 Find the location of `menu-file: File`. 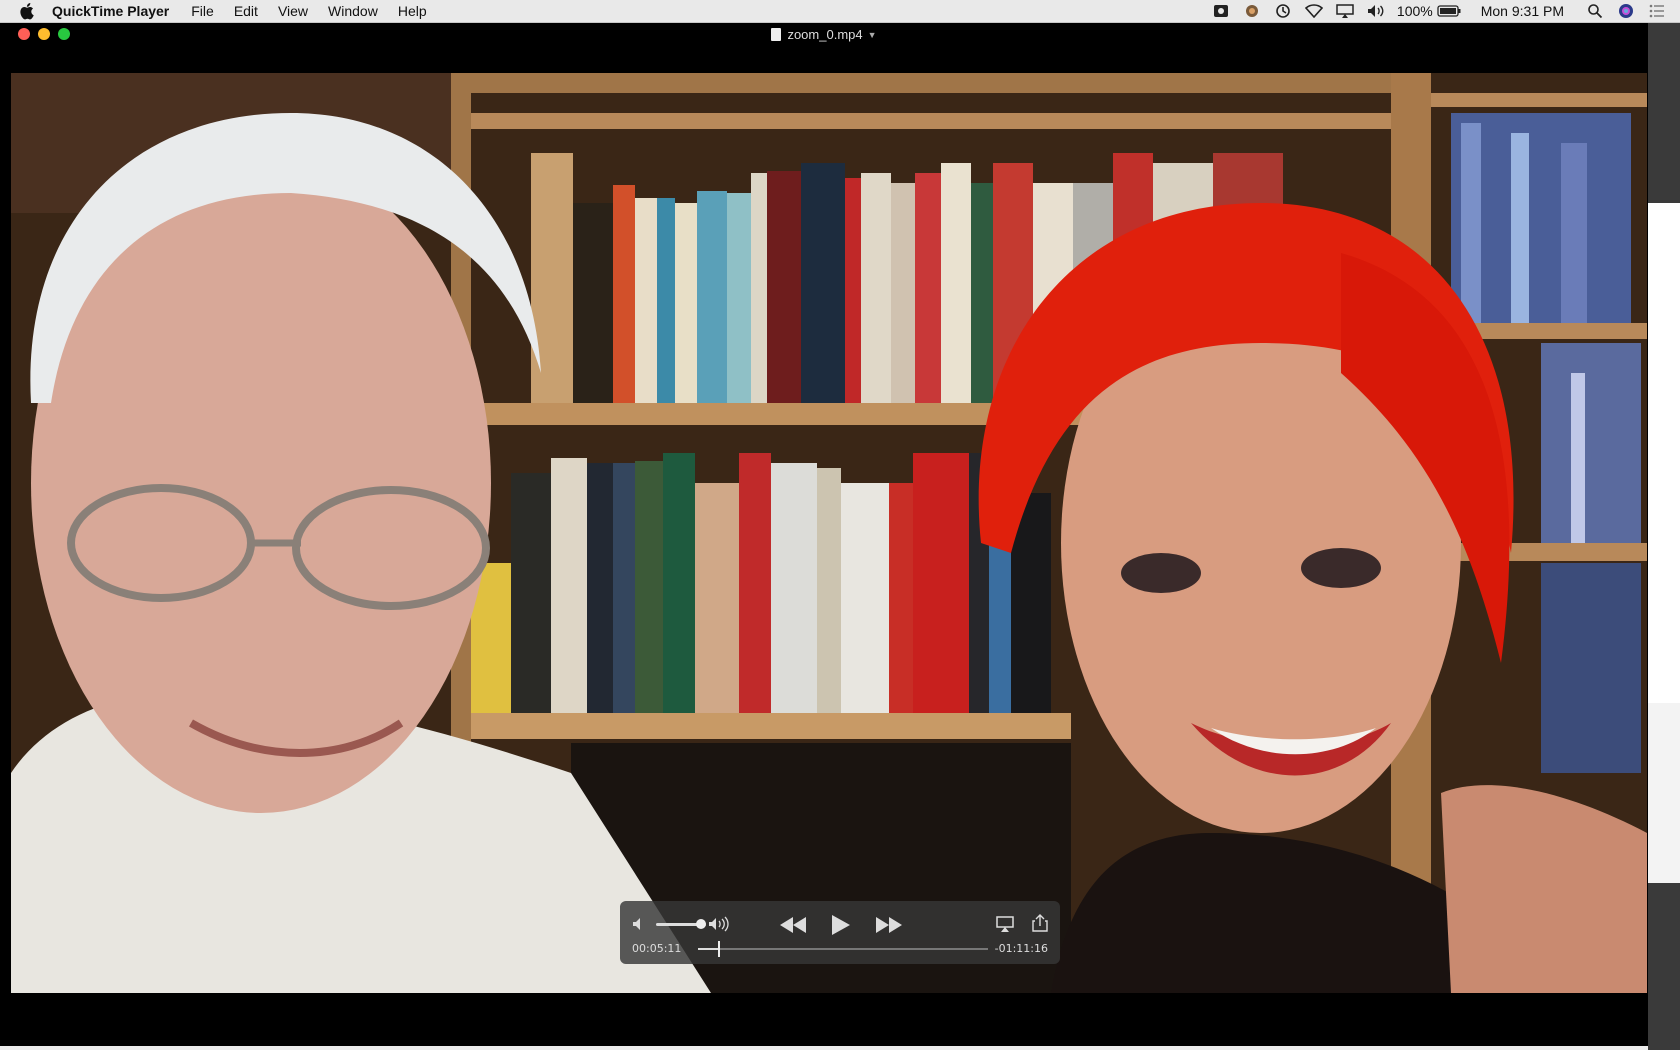

menu-file: File is located at coordinates (202, 11).